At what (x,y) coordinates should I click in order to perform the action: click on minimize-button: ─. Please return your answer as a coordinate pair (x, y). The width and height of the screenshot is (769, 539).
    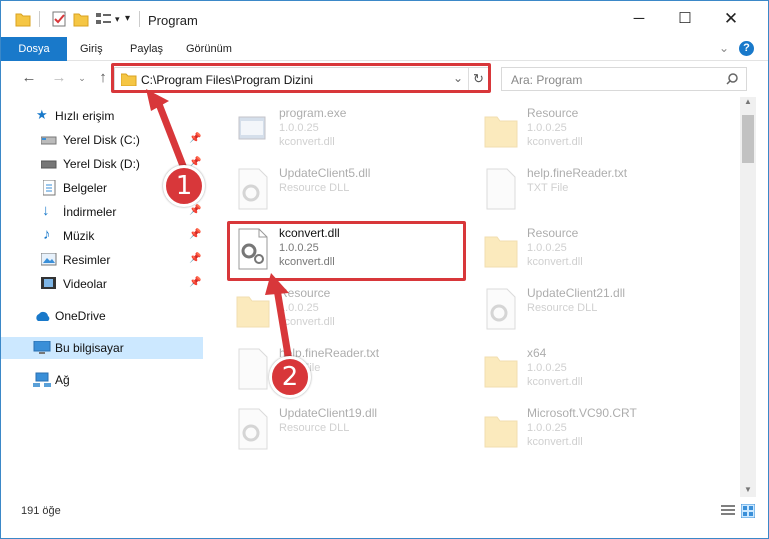
    Looking at the image, I should click on (639, 19).